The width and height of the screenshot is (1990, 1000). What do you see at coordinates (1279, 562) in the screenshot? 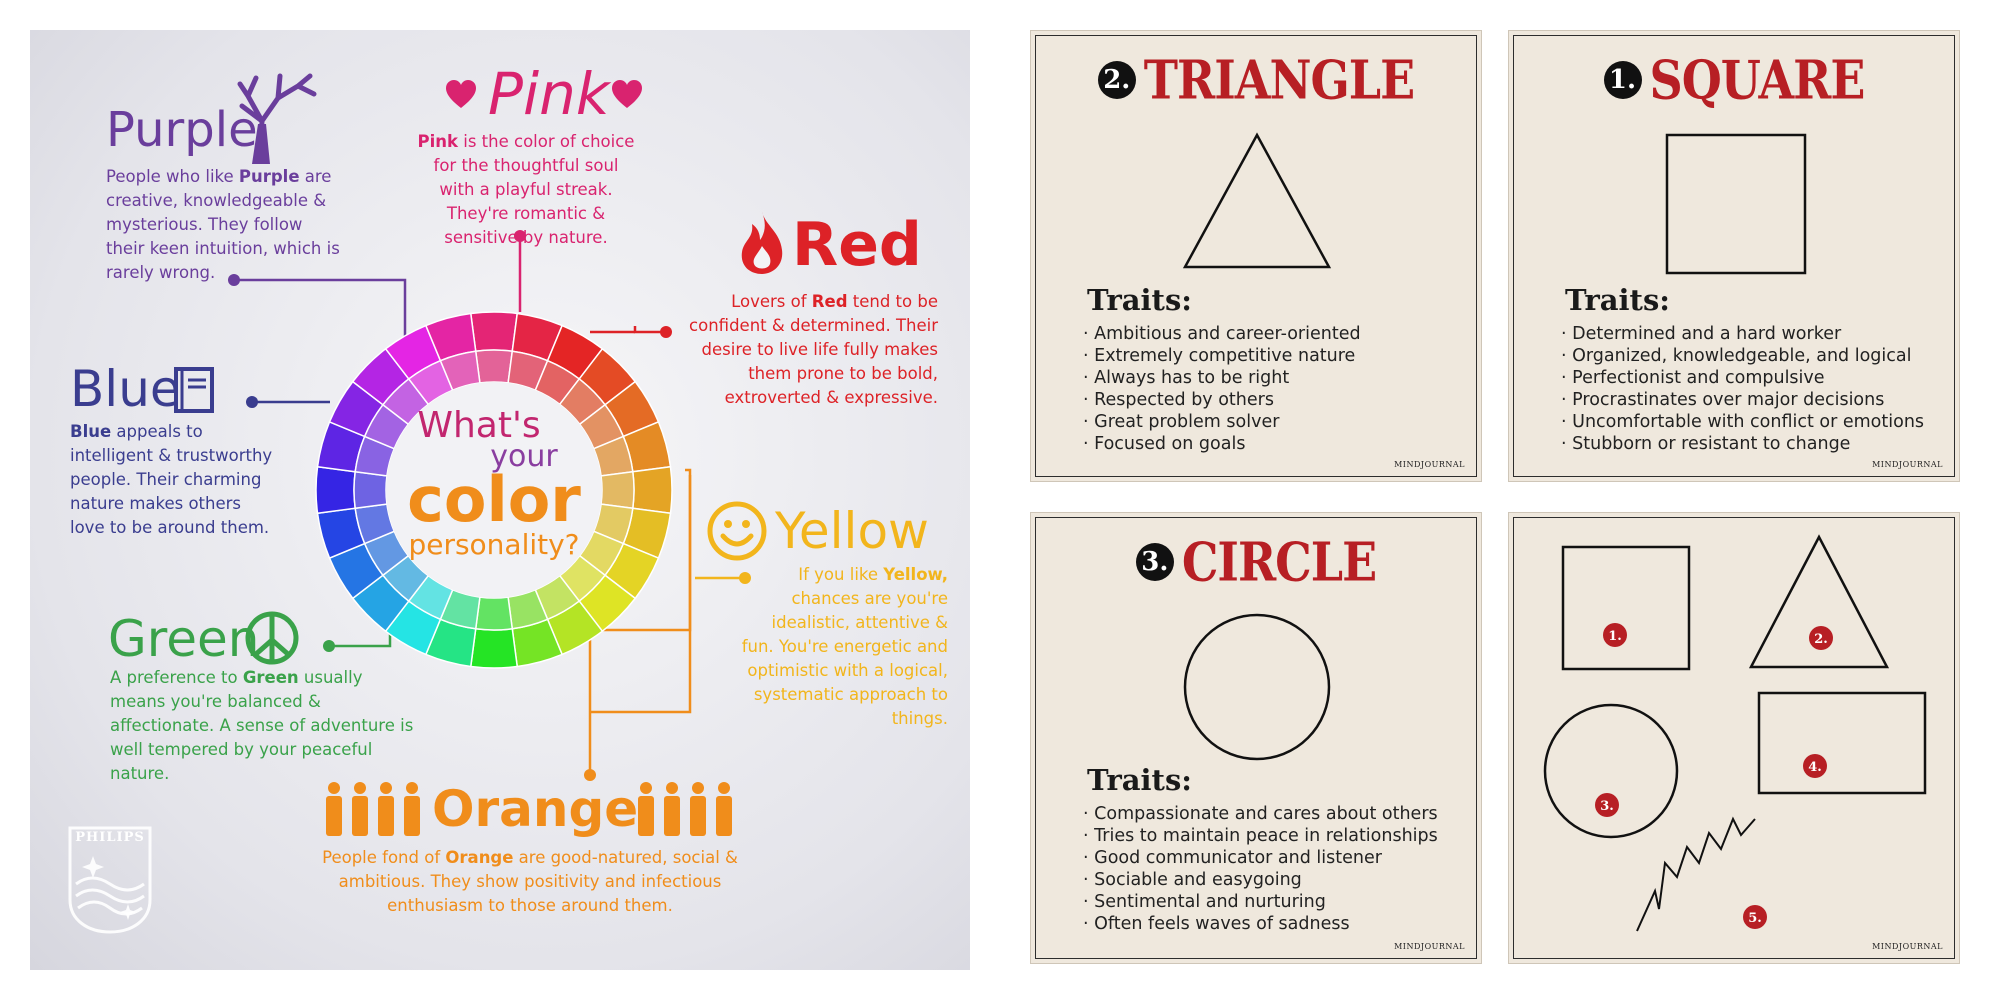
I see `card-title-text: CIRCLE` at bounding box center [1279, 562].